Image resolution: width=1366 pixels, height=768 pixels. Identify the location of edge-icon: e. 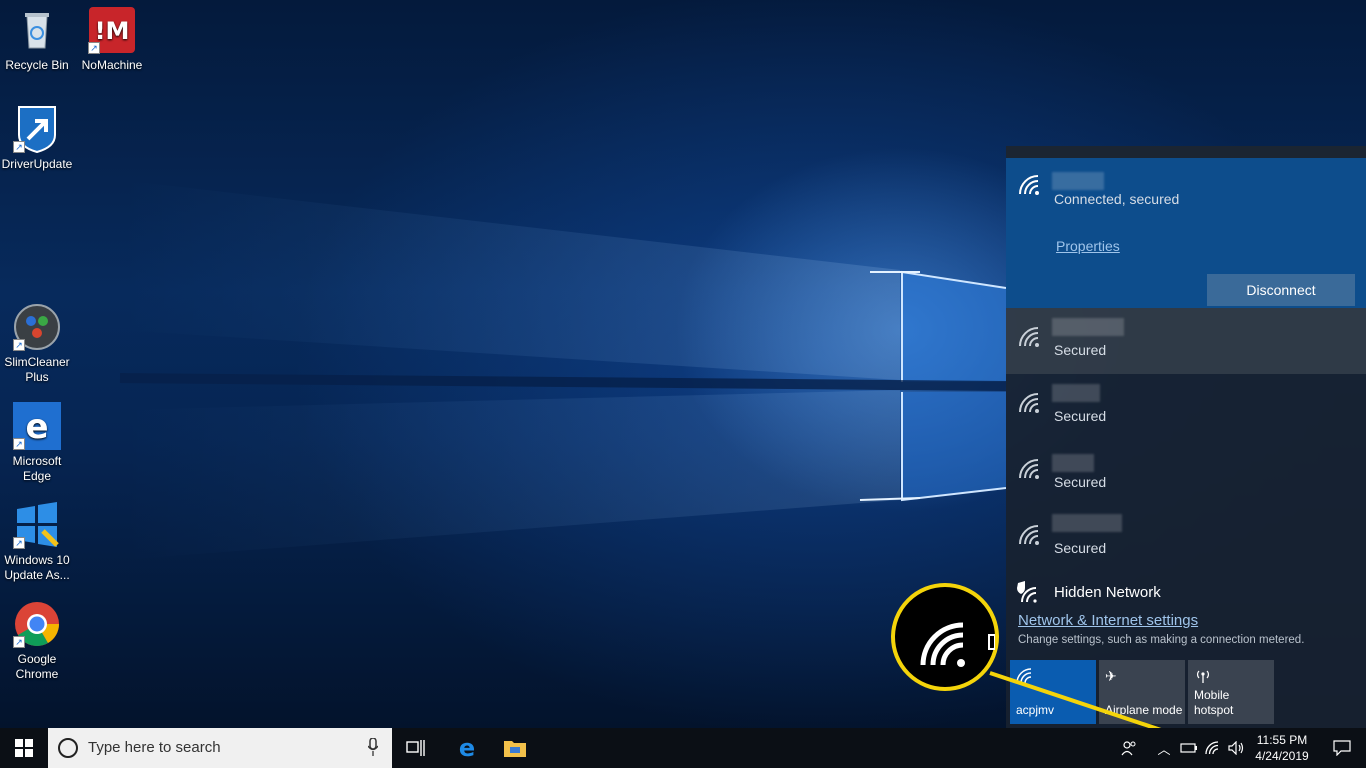
(467, 748).